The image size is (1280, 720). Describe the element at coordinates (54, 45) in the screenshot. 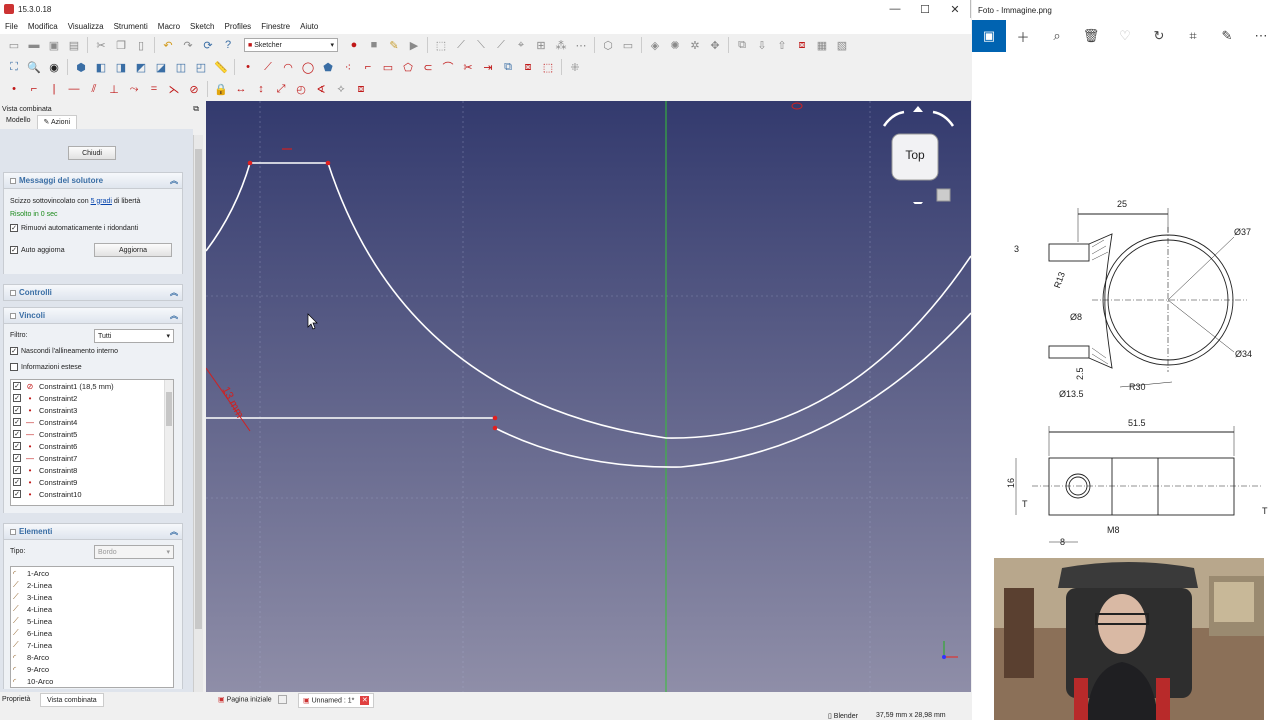

I see `save-icon: ▣` at that location.